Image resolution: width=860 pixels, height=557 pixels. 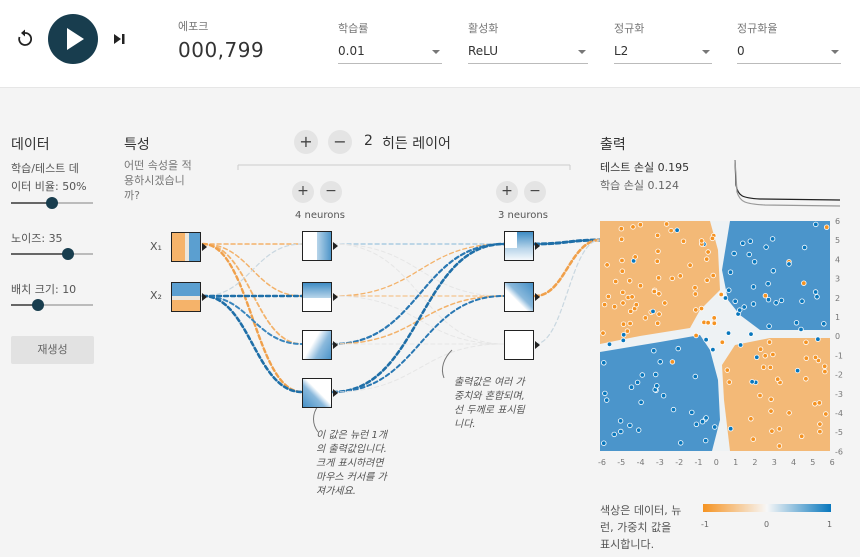 What do you see at coordinates (767, 524) in the screenshot?
I see `legend-tick-mid: 0` at bounding box center [767, 524].